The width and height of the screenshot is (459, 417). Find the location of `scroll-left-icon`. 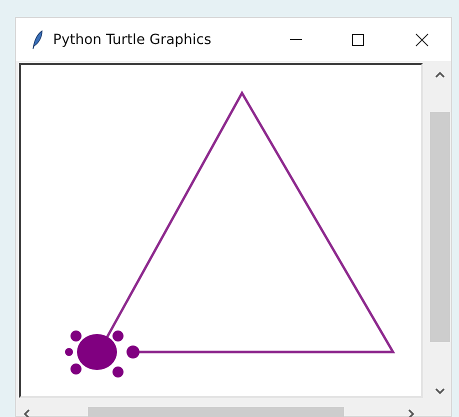

scroll-left-icon is located at coordinates (26, 413).